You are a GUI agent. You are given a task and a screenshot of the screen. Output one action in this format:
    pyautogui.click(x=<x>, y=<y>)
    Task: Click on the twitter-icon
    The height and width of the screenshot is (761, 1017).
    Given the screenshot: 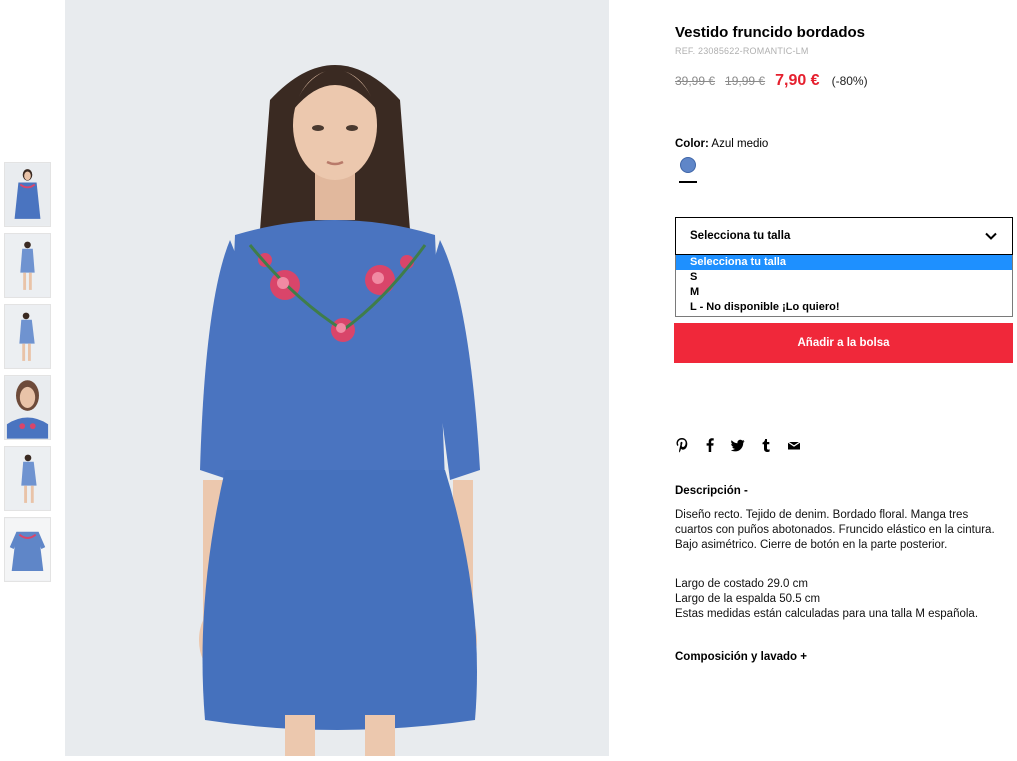 What is the action you would take?
    pyautogui.click(x=738, y=445)
    